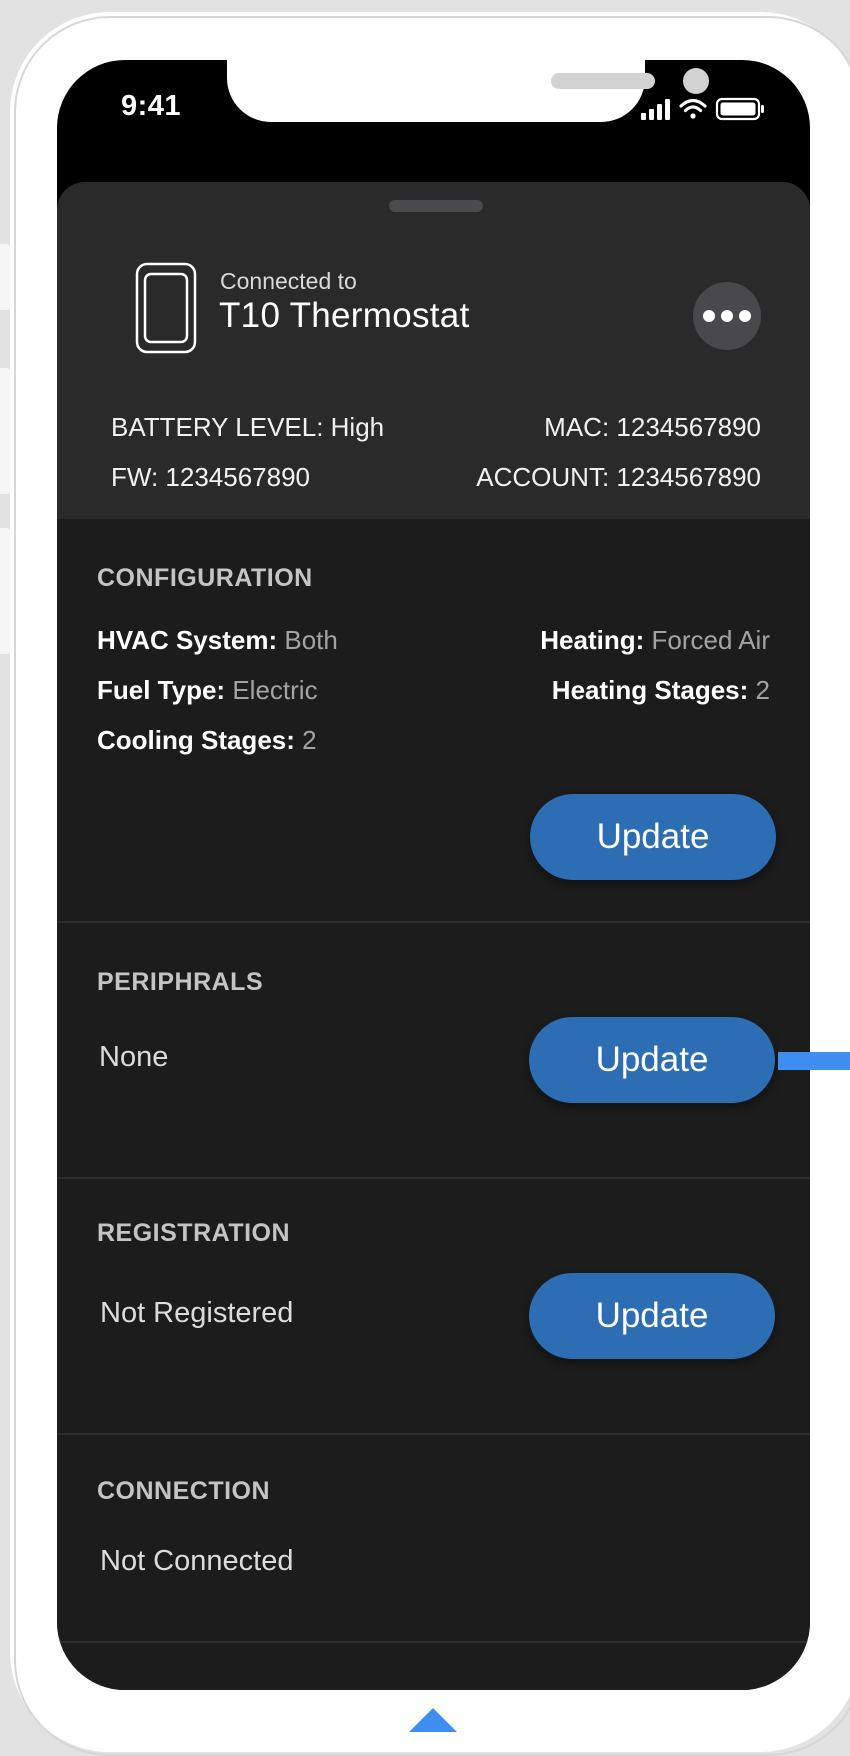 This screenshot has width=850, height=1756. I want to click on device-name: T10 Thermostat, so click(344, 315).